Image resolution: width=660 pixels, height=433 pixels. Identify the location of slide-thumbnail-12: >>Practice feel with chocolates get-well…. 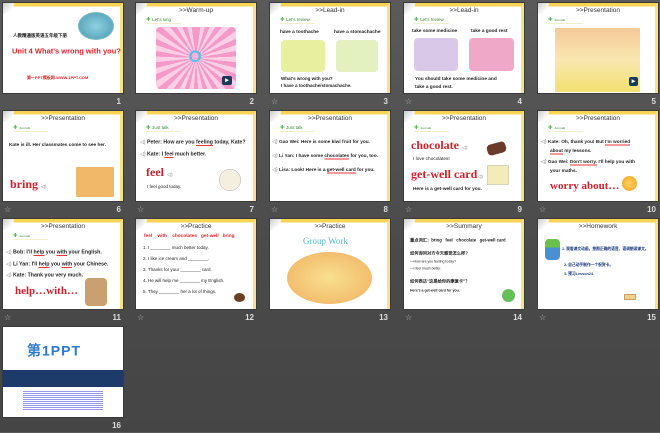
(196, 272).